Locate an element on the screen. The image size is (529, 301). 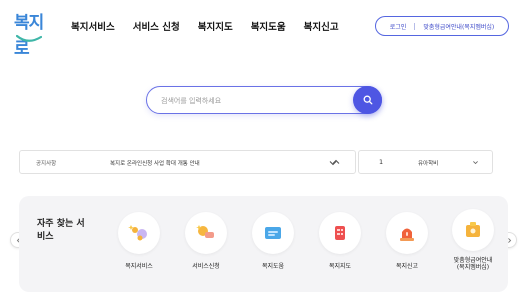
notice-link: 복지로 온라인신청 사업 확대 개통 안내 is located at coordinates (155, 163).